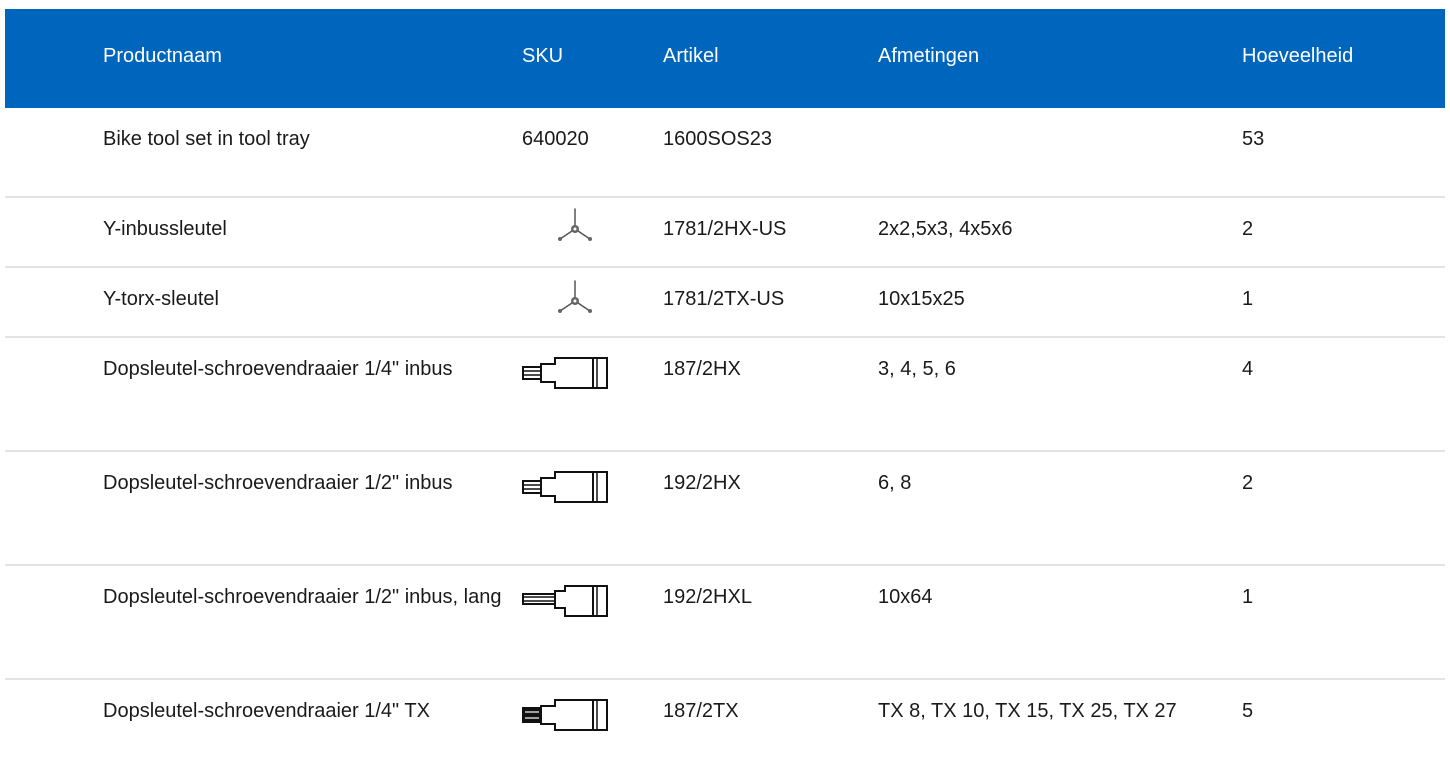  I want to click on quantity-value: 53, so click(1253, 139).